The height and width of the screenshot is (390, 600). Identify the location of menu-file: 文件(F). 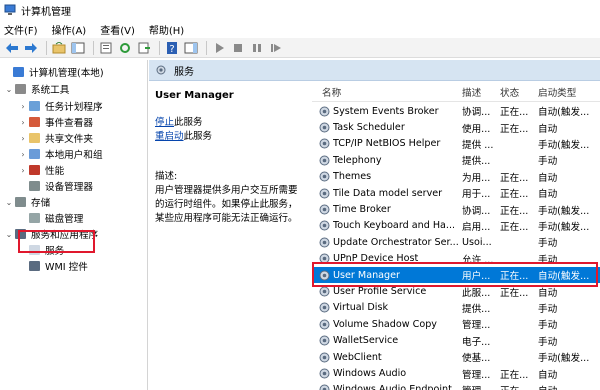
(21, 29).